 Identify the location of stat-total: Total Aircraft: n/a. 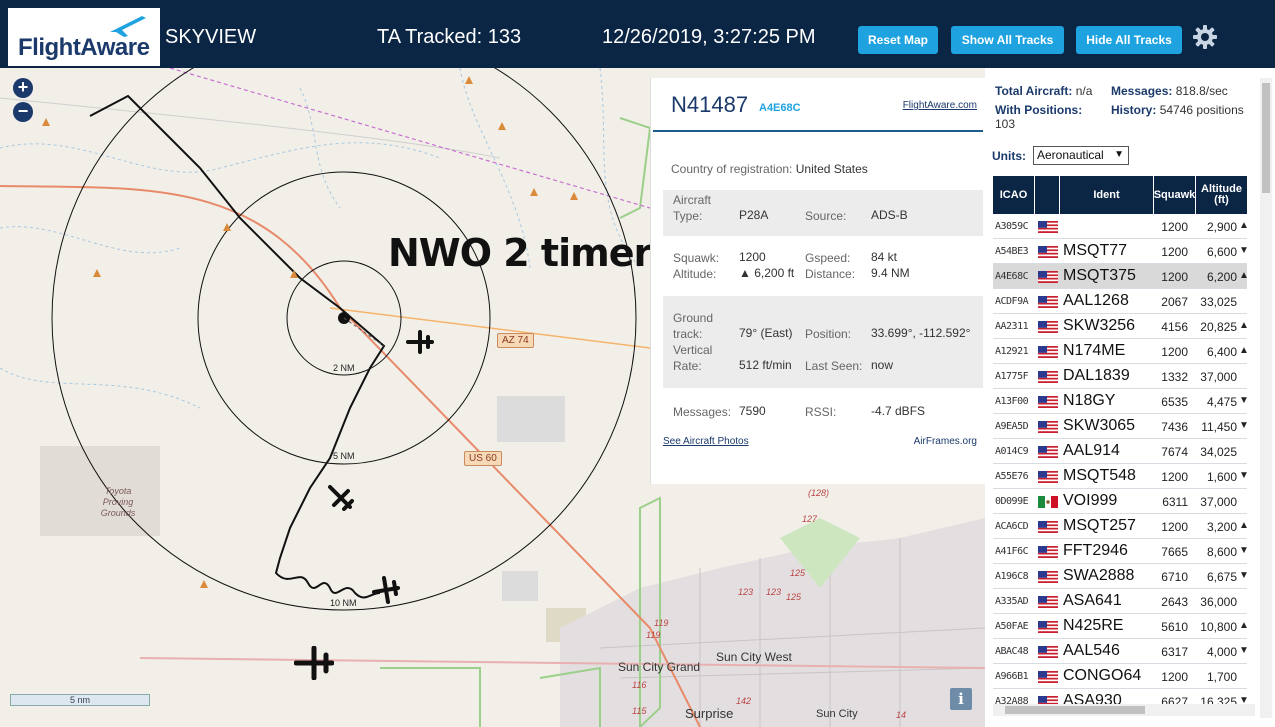
(1043, 91).